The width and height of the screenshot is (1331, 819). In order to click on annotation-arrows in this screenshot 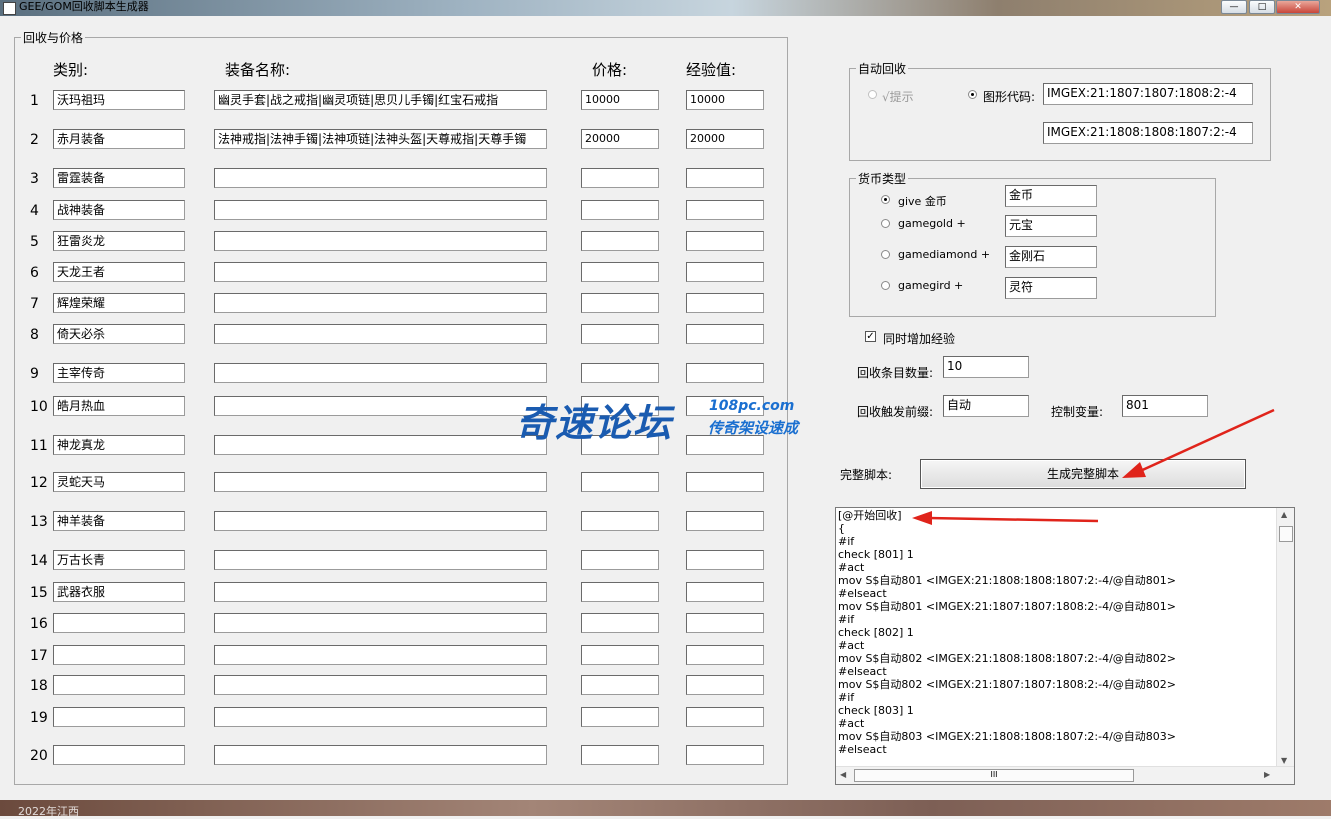, I will do `click(1093, 466)`.